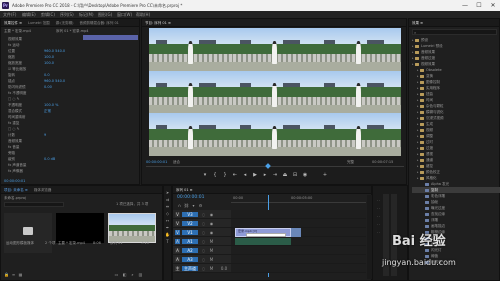  What do you see at coordinates (215, 175) in the screenshot?
I see `mark-in-icon: {` at bounding box center [215, 175].